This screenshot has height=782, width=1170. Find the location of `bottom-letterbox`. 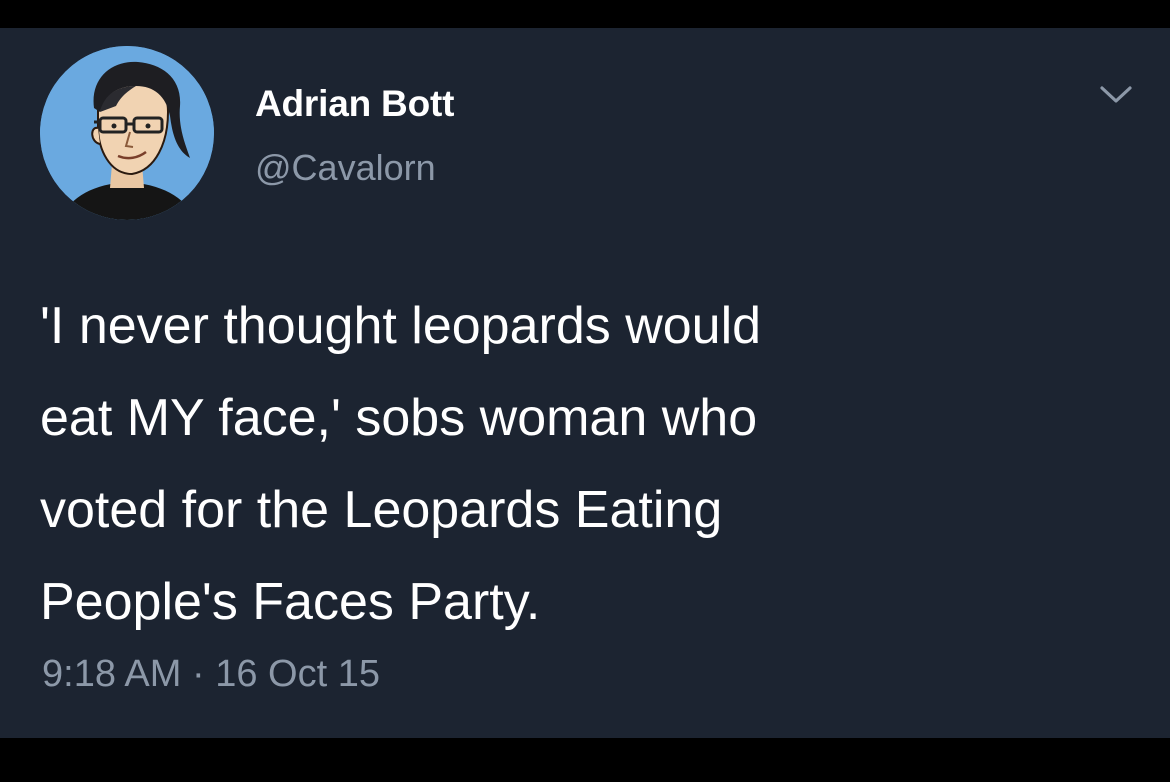

bottom-letterbox is located at coordinates (585, 760).